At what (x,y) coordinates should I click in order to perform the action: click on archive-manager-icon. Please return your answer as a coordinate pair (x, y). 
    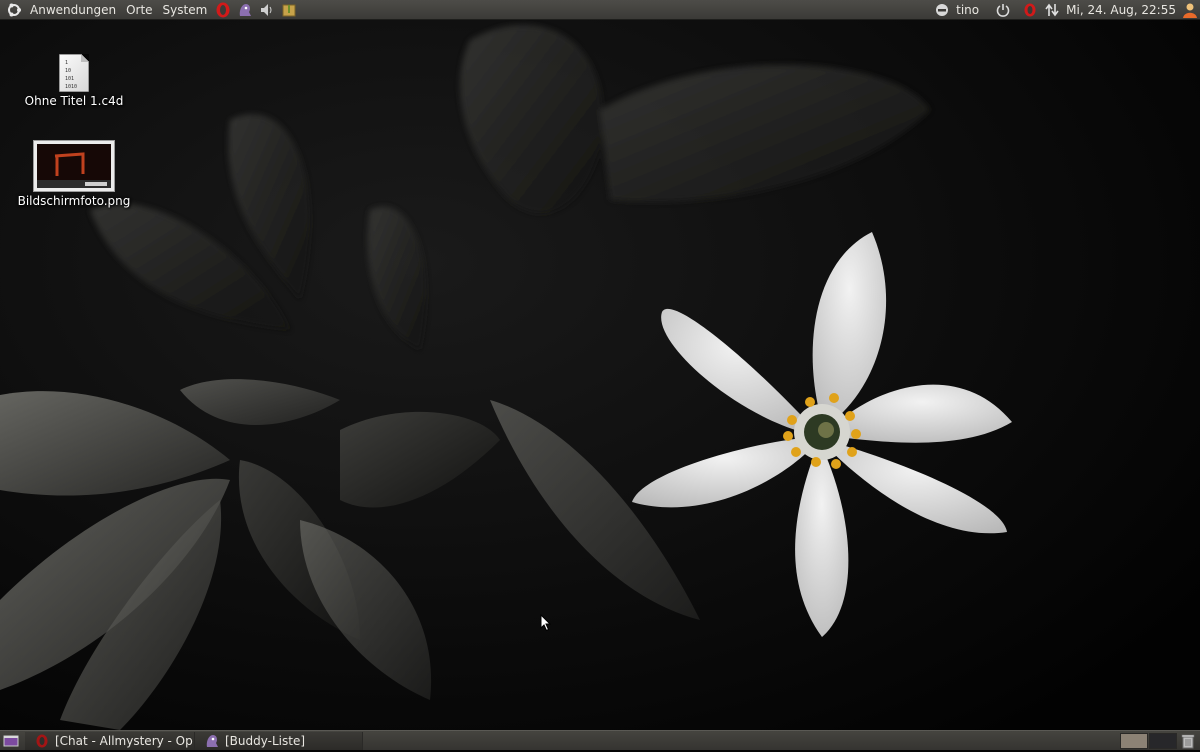
    Looking at the image, I should click on (289, 10).